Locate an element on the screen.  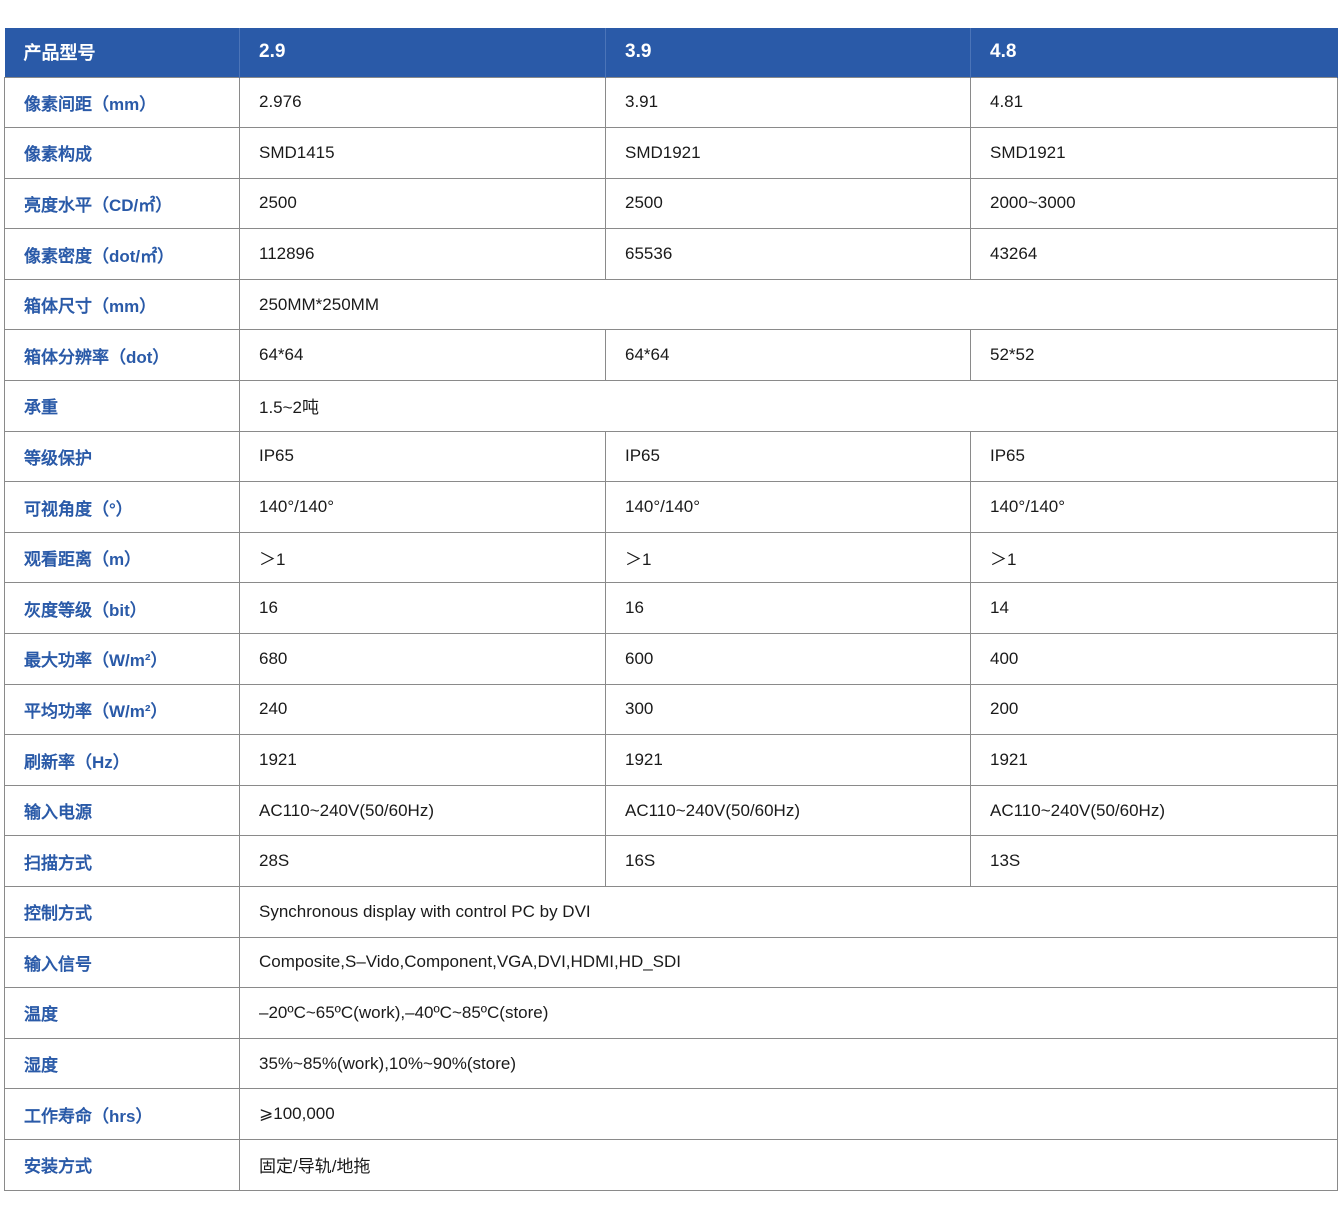
row-value: 28S is located at coordinates (422, 861).